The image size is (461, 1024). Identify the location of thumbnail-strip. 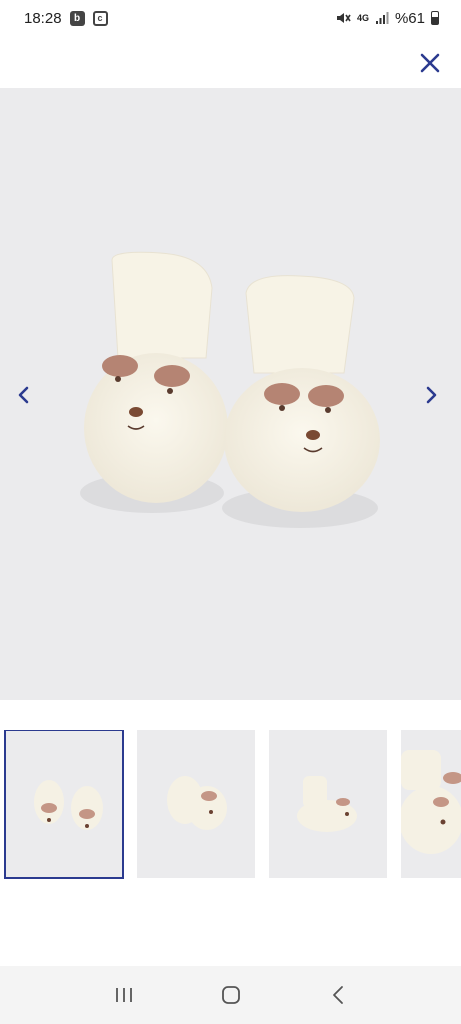
(230, 805).